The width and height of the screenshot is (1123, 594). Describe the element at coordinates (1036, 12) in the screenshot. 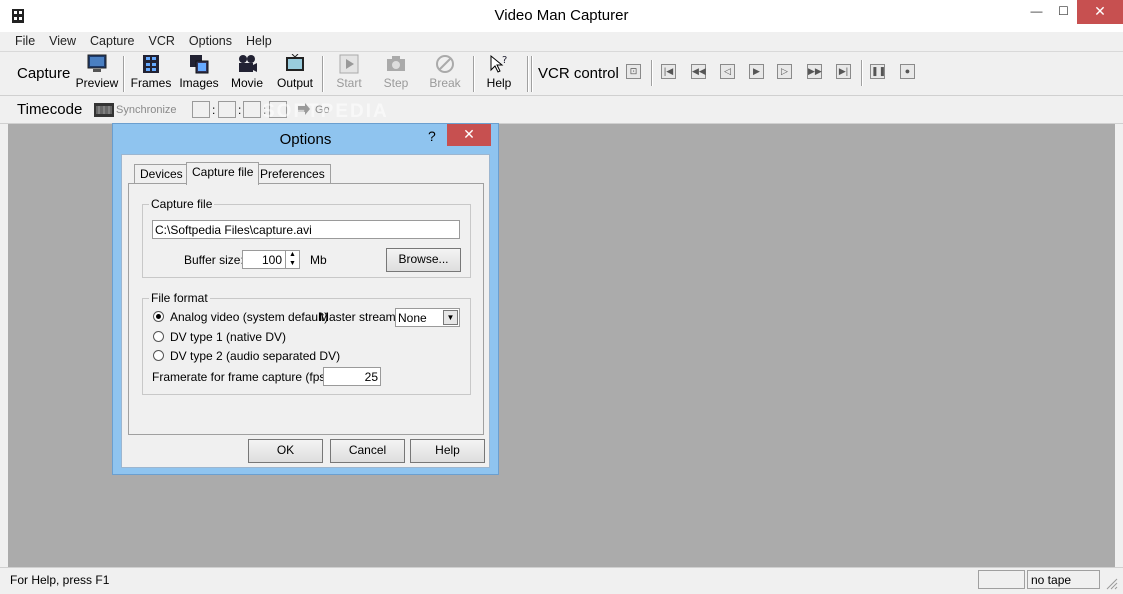

I see `minimize-button: —` at that location.